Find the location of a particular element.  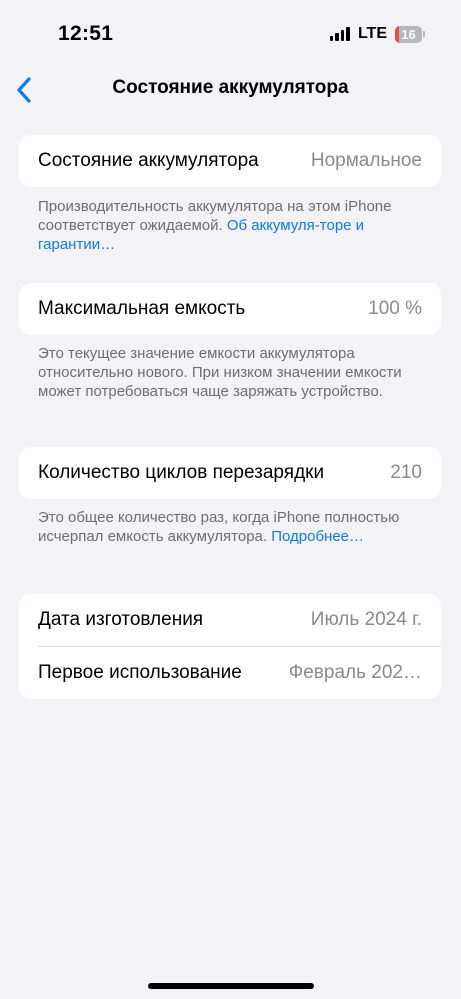

cycle-count-group: Количество циклов перезарядки 210 is located at coordinates (230, 473).